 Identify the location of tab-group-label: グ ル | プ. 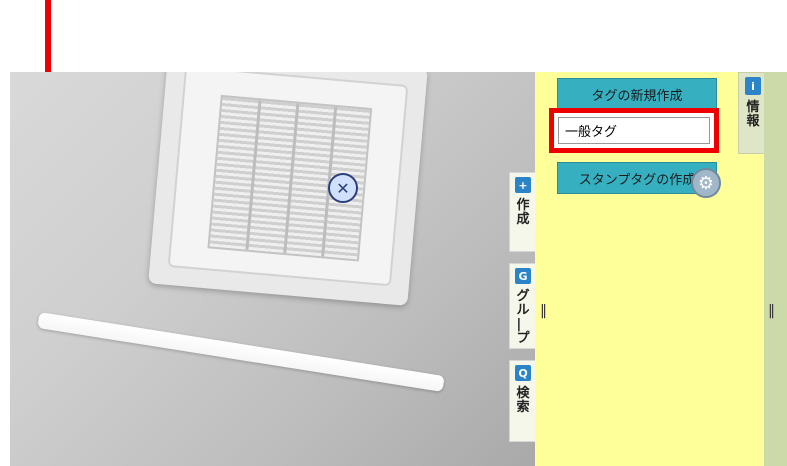
(523, 317).